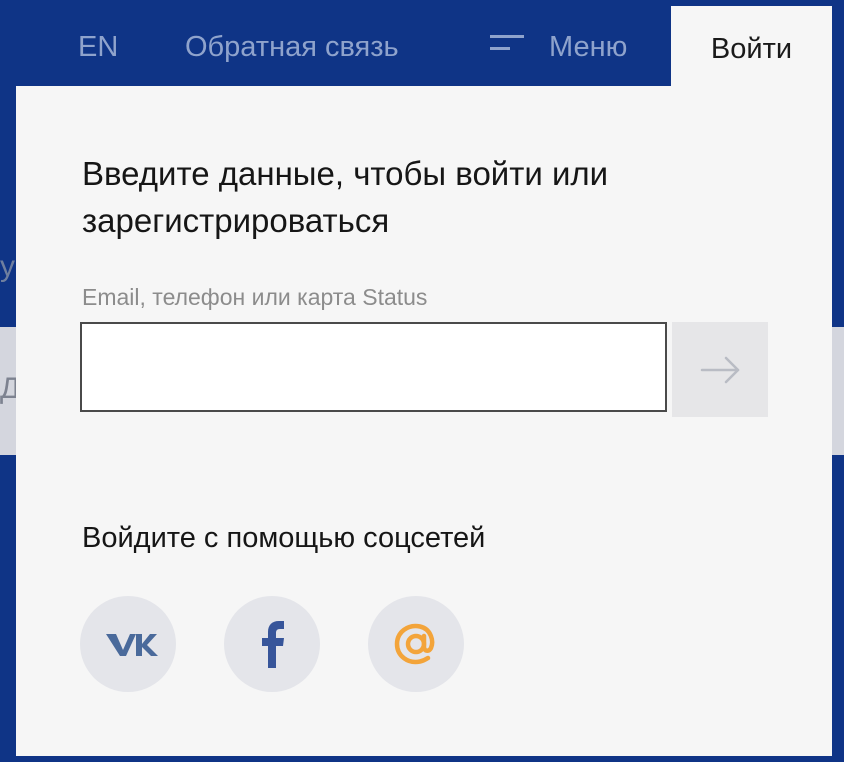 This screenshot has height=762, width=844. Describe the element at coordinates (588, 47) in the screenshot. I see `menu-button: Меню` at that location.